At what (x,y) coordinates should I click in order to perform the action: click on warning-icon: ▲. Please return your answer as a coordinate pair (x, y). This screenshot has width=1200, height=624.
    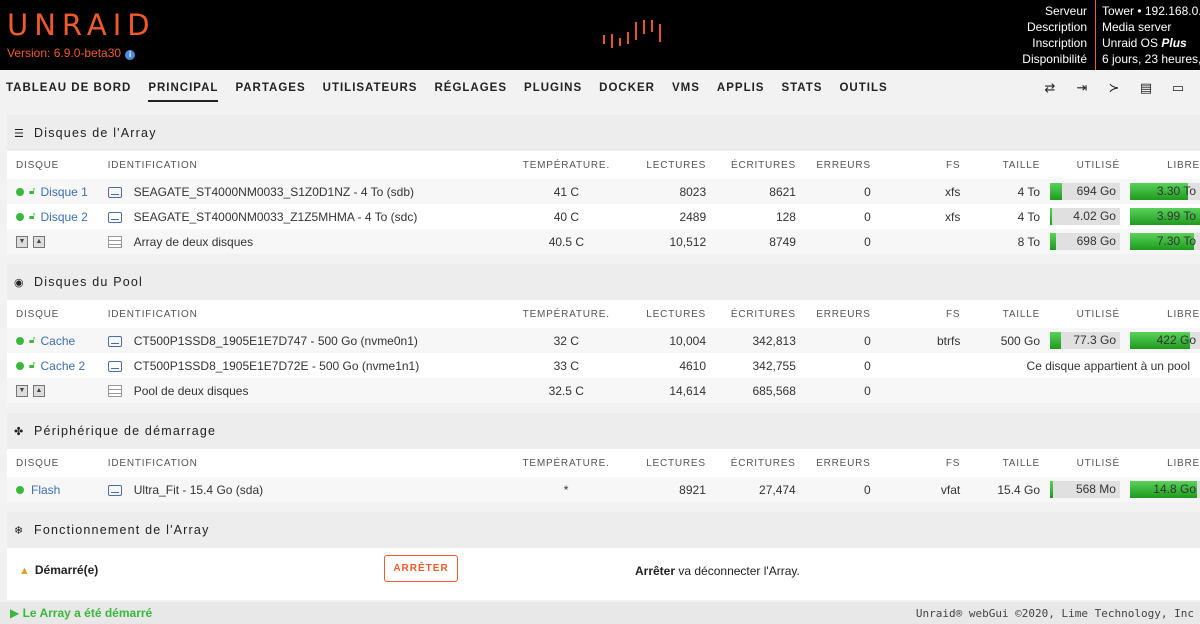
    Looking at the image, I should click on (24, 571).